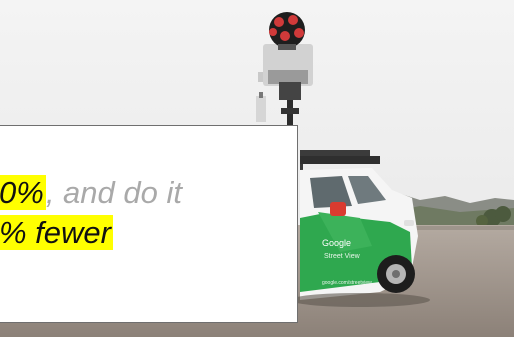 The image size is (514, 337). Describe the element at coordinates (23, 192) in the screenshot. I see `highlighted-text: 0%` at that location.